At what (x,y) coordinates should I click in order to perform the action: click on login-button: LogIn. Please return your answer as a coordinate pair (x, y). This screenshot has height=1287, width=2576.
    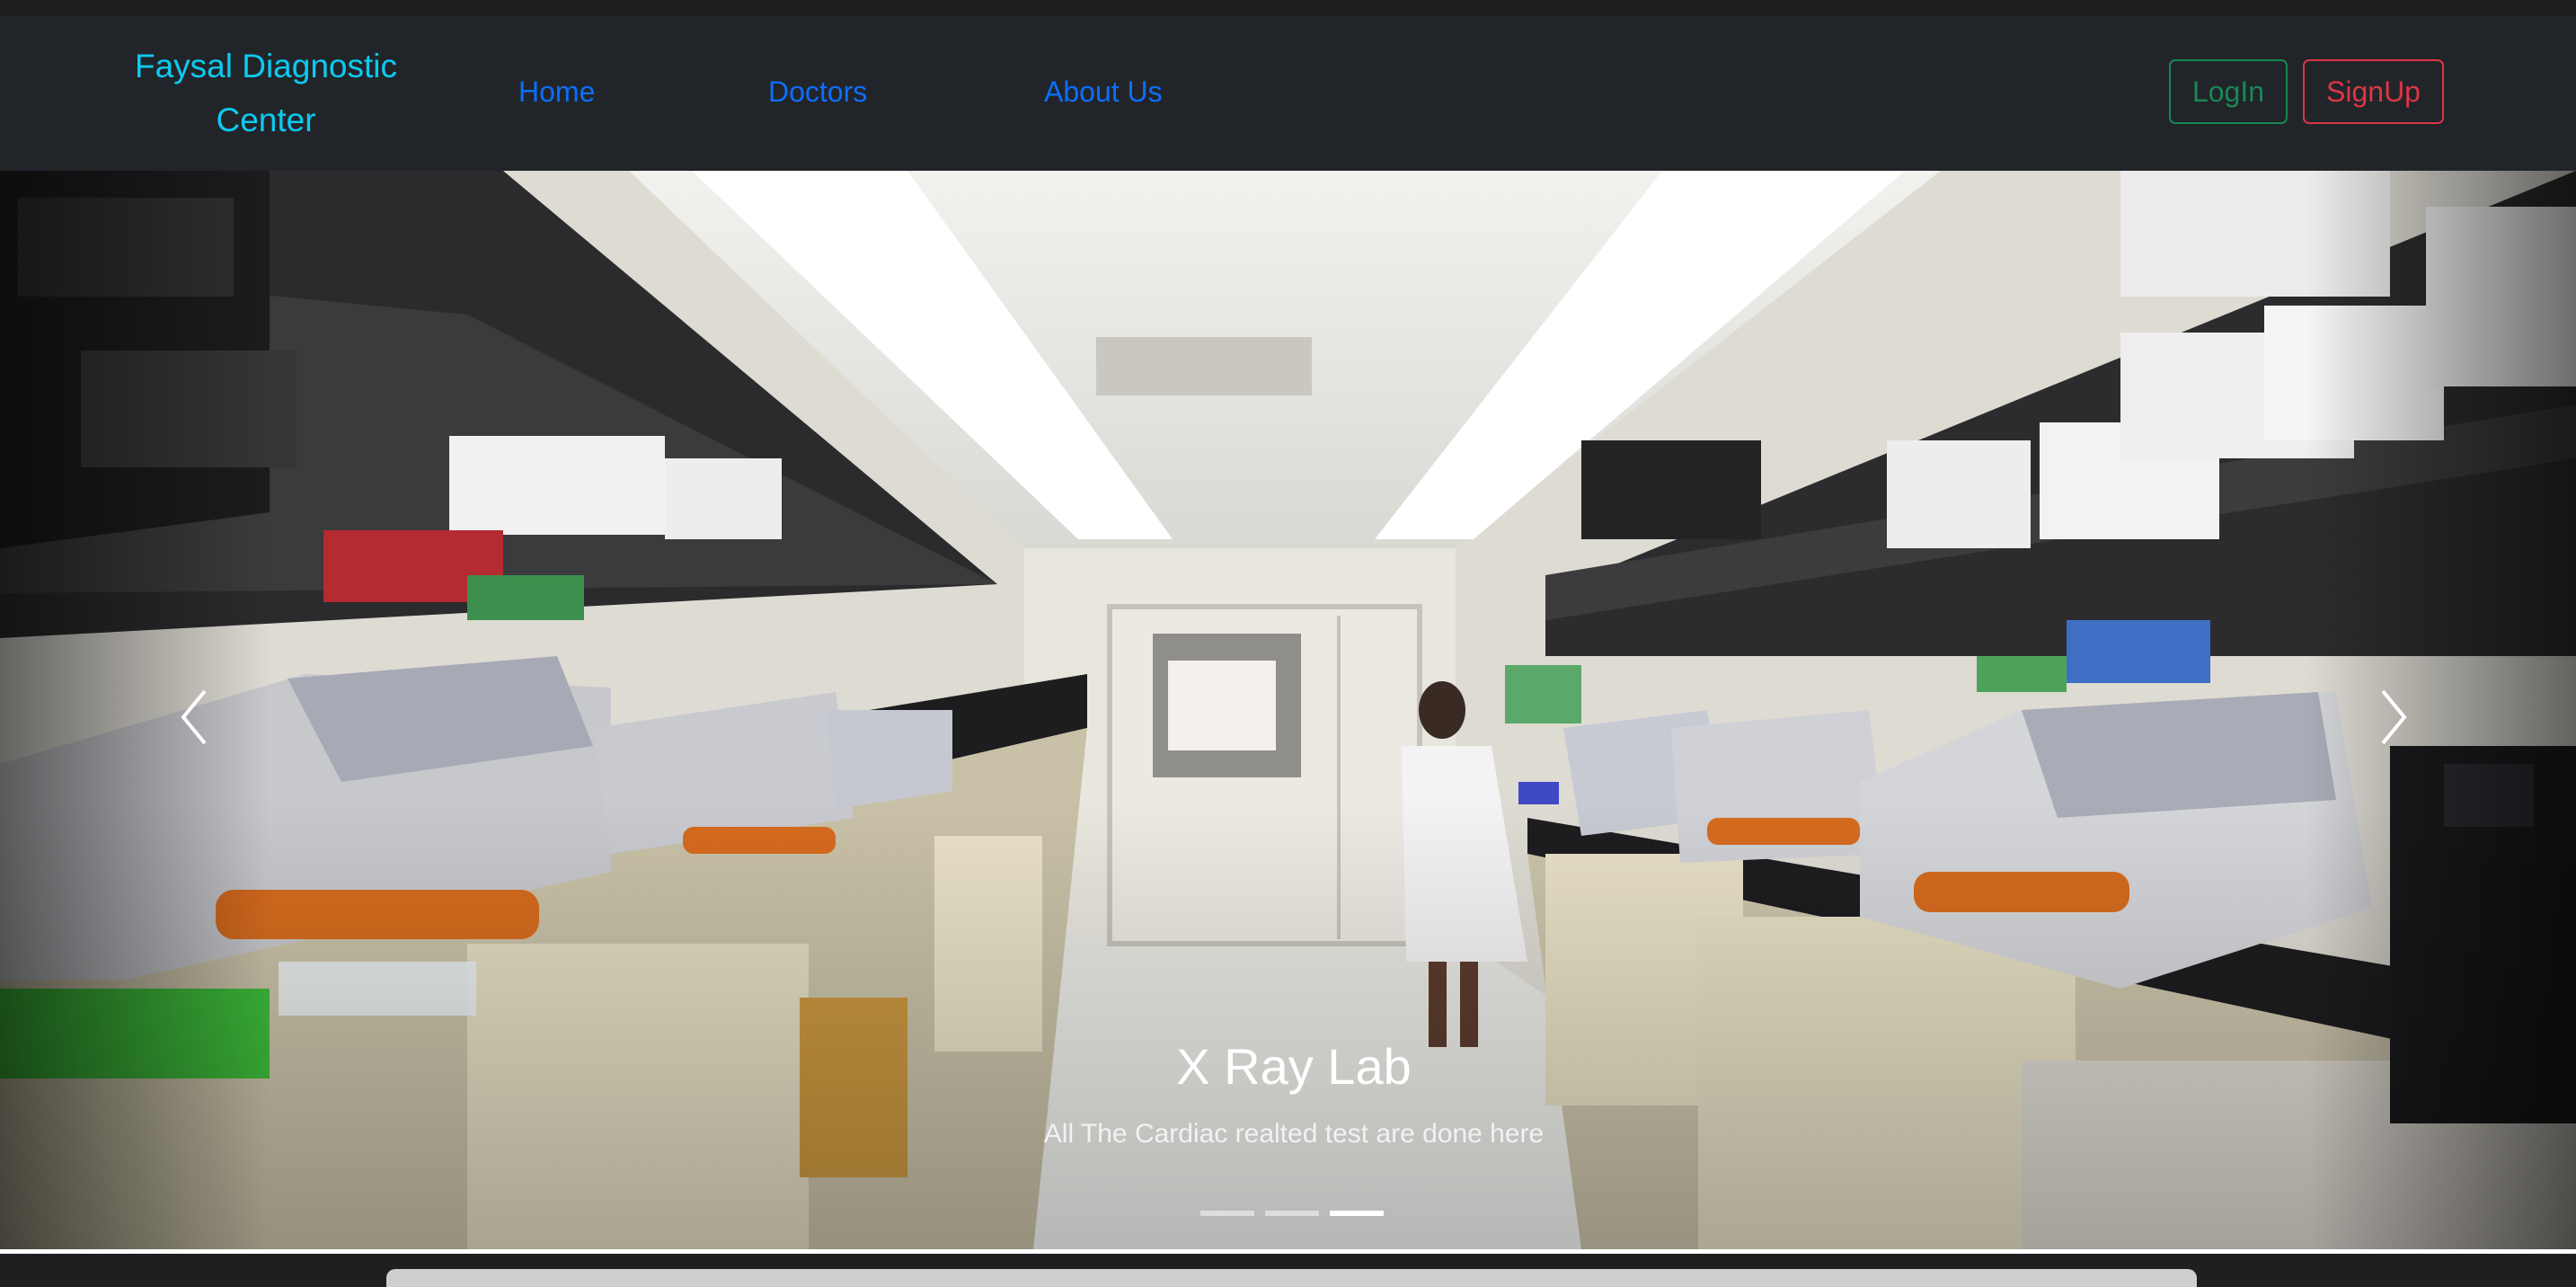
    Looking at the image, I should click on (2228, 91).